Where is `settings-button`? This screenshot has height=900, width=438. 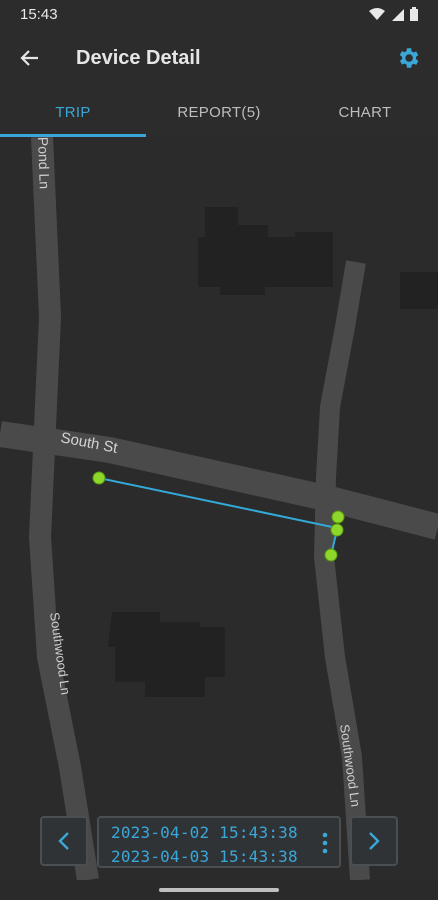
settings-button is located at coordinates (408, 58).